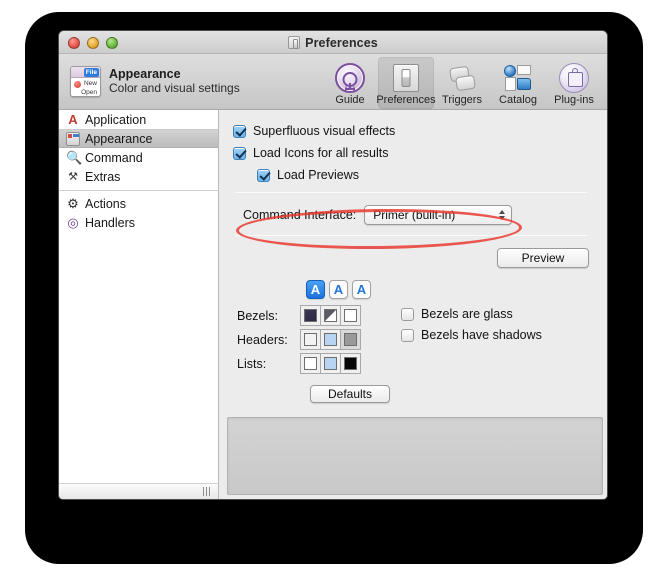 This screenshot has width=664, height=576. What do you see at coordinates (77, 84) in the screenshot?
I see `record-dot-icon` at bounding box center [77, 84].